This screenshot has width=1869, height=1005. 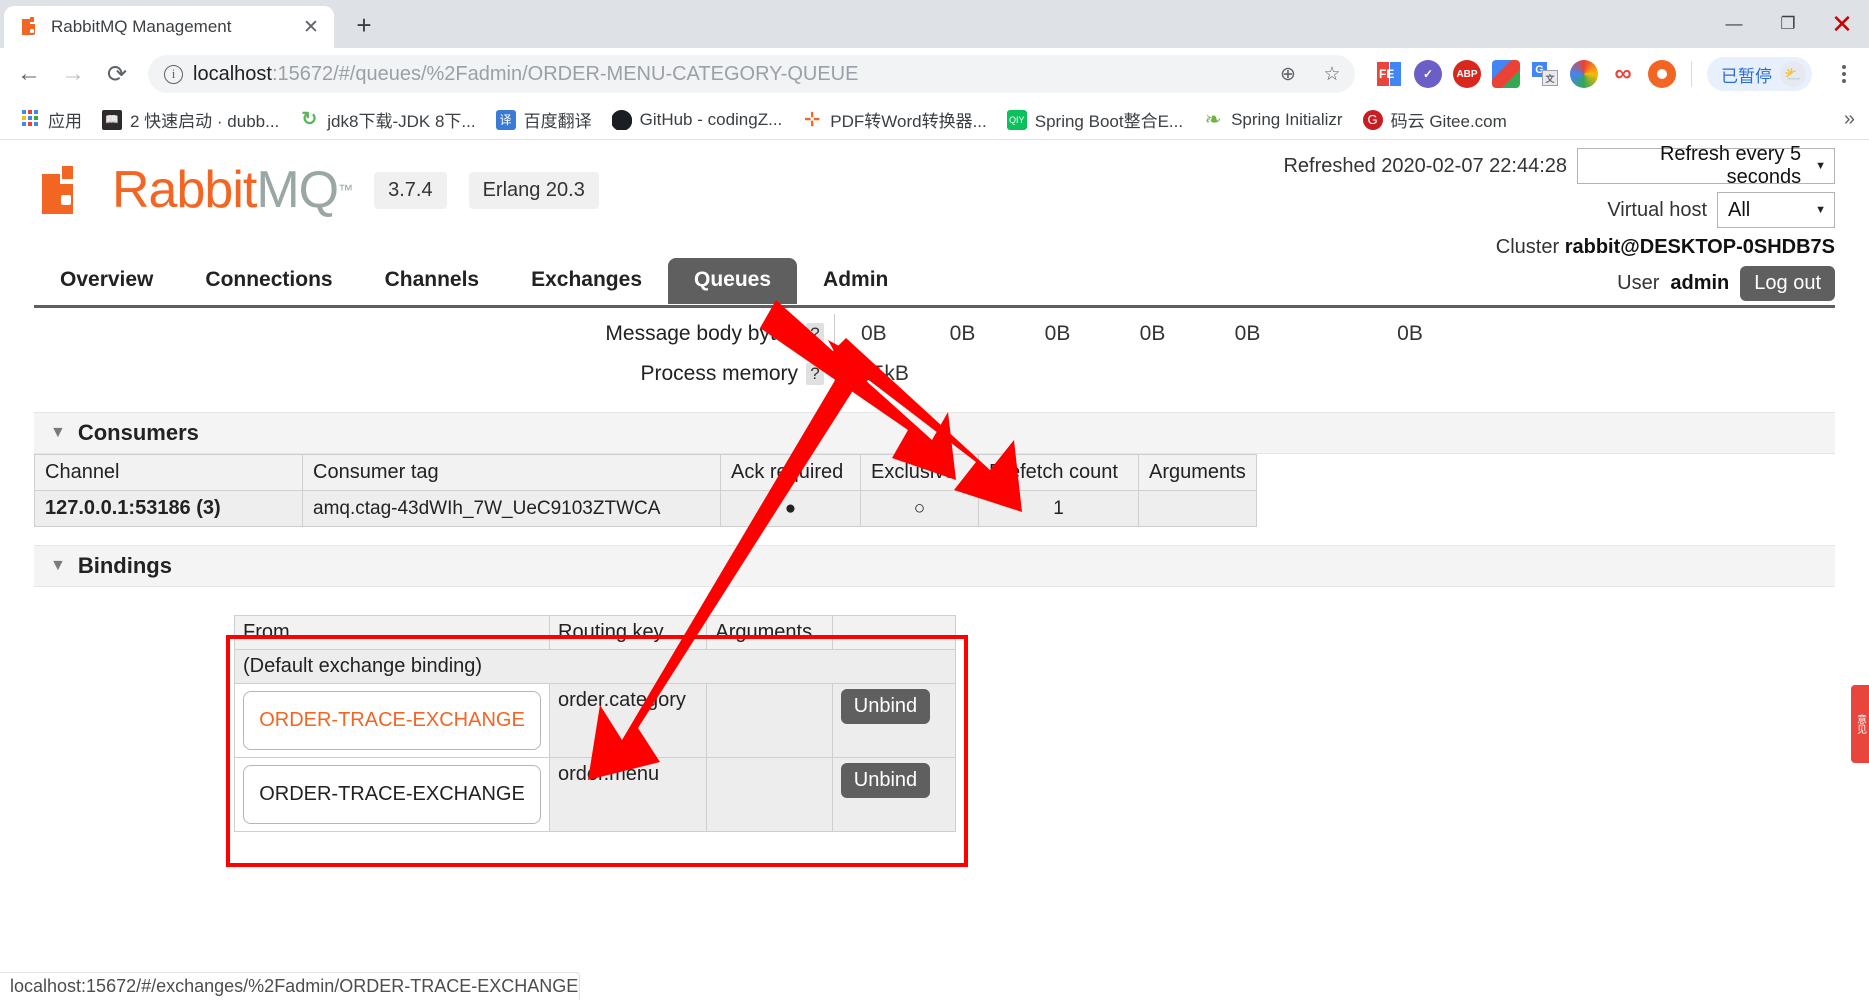 I want to click on col-exclusive: Exclusive, so click(x=919, y=472).